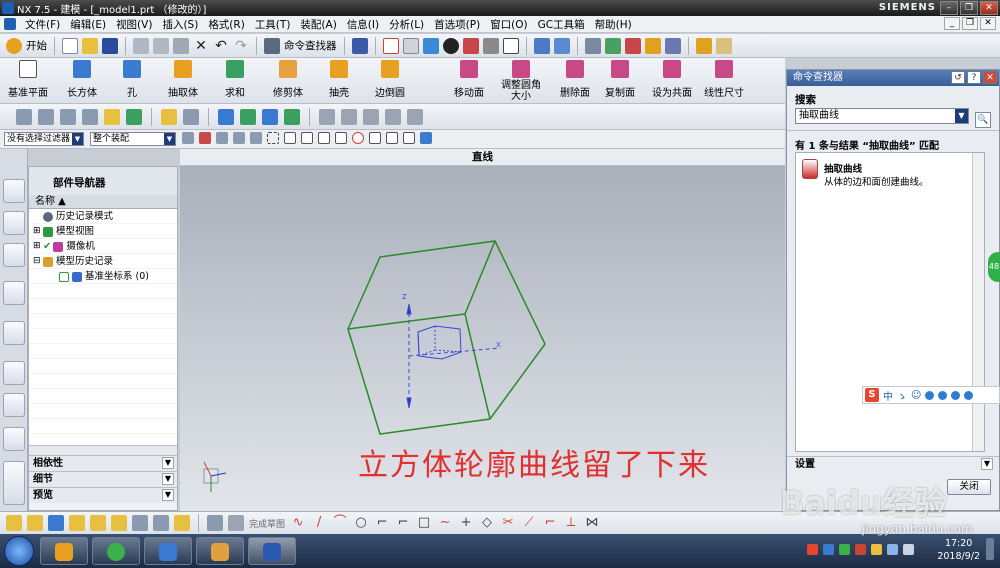 The image size is (1000, 568). Describe the element at coordinates (319, 523) in the screenshot. I see `line-icon: /` at that location.